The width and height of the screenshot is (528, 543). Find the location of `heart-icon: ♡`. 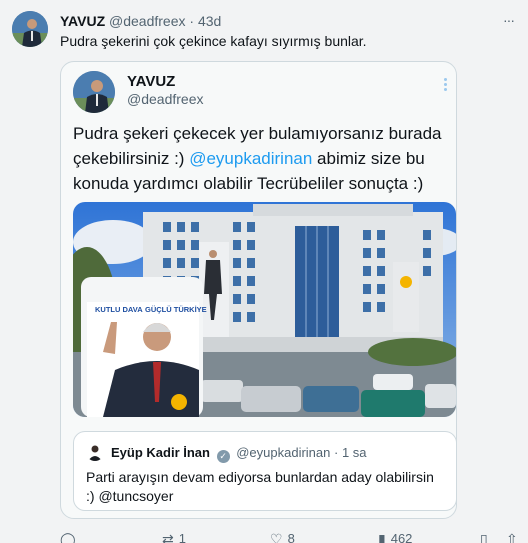

heart-icon: ♡ is located at coordinates (276, 537).